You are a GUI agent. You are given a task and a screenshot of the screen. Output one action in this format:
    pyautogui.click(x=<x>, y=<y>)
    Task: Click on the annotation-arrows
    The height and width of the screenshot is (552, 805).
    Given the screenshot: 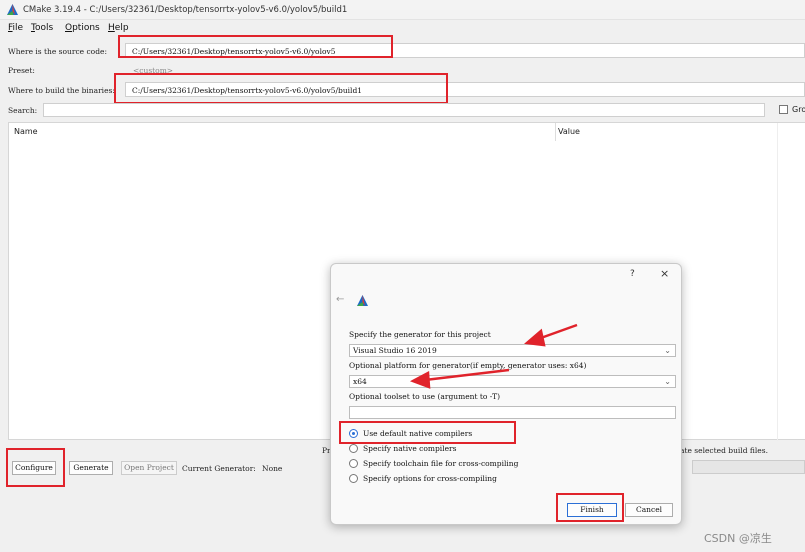 What is the action you would take?
    pyautogui.click(x=493, y=356)
    